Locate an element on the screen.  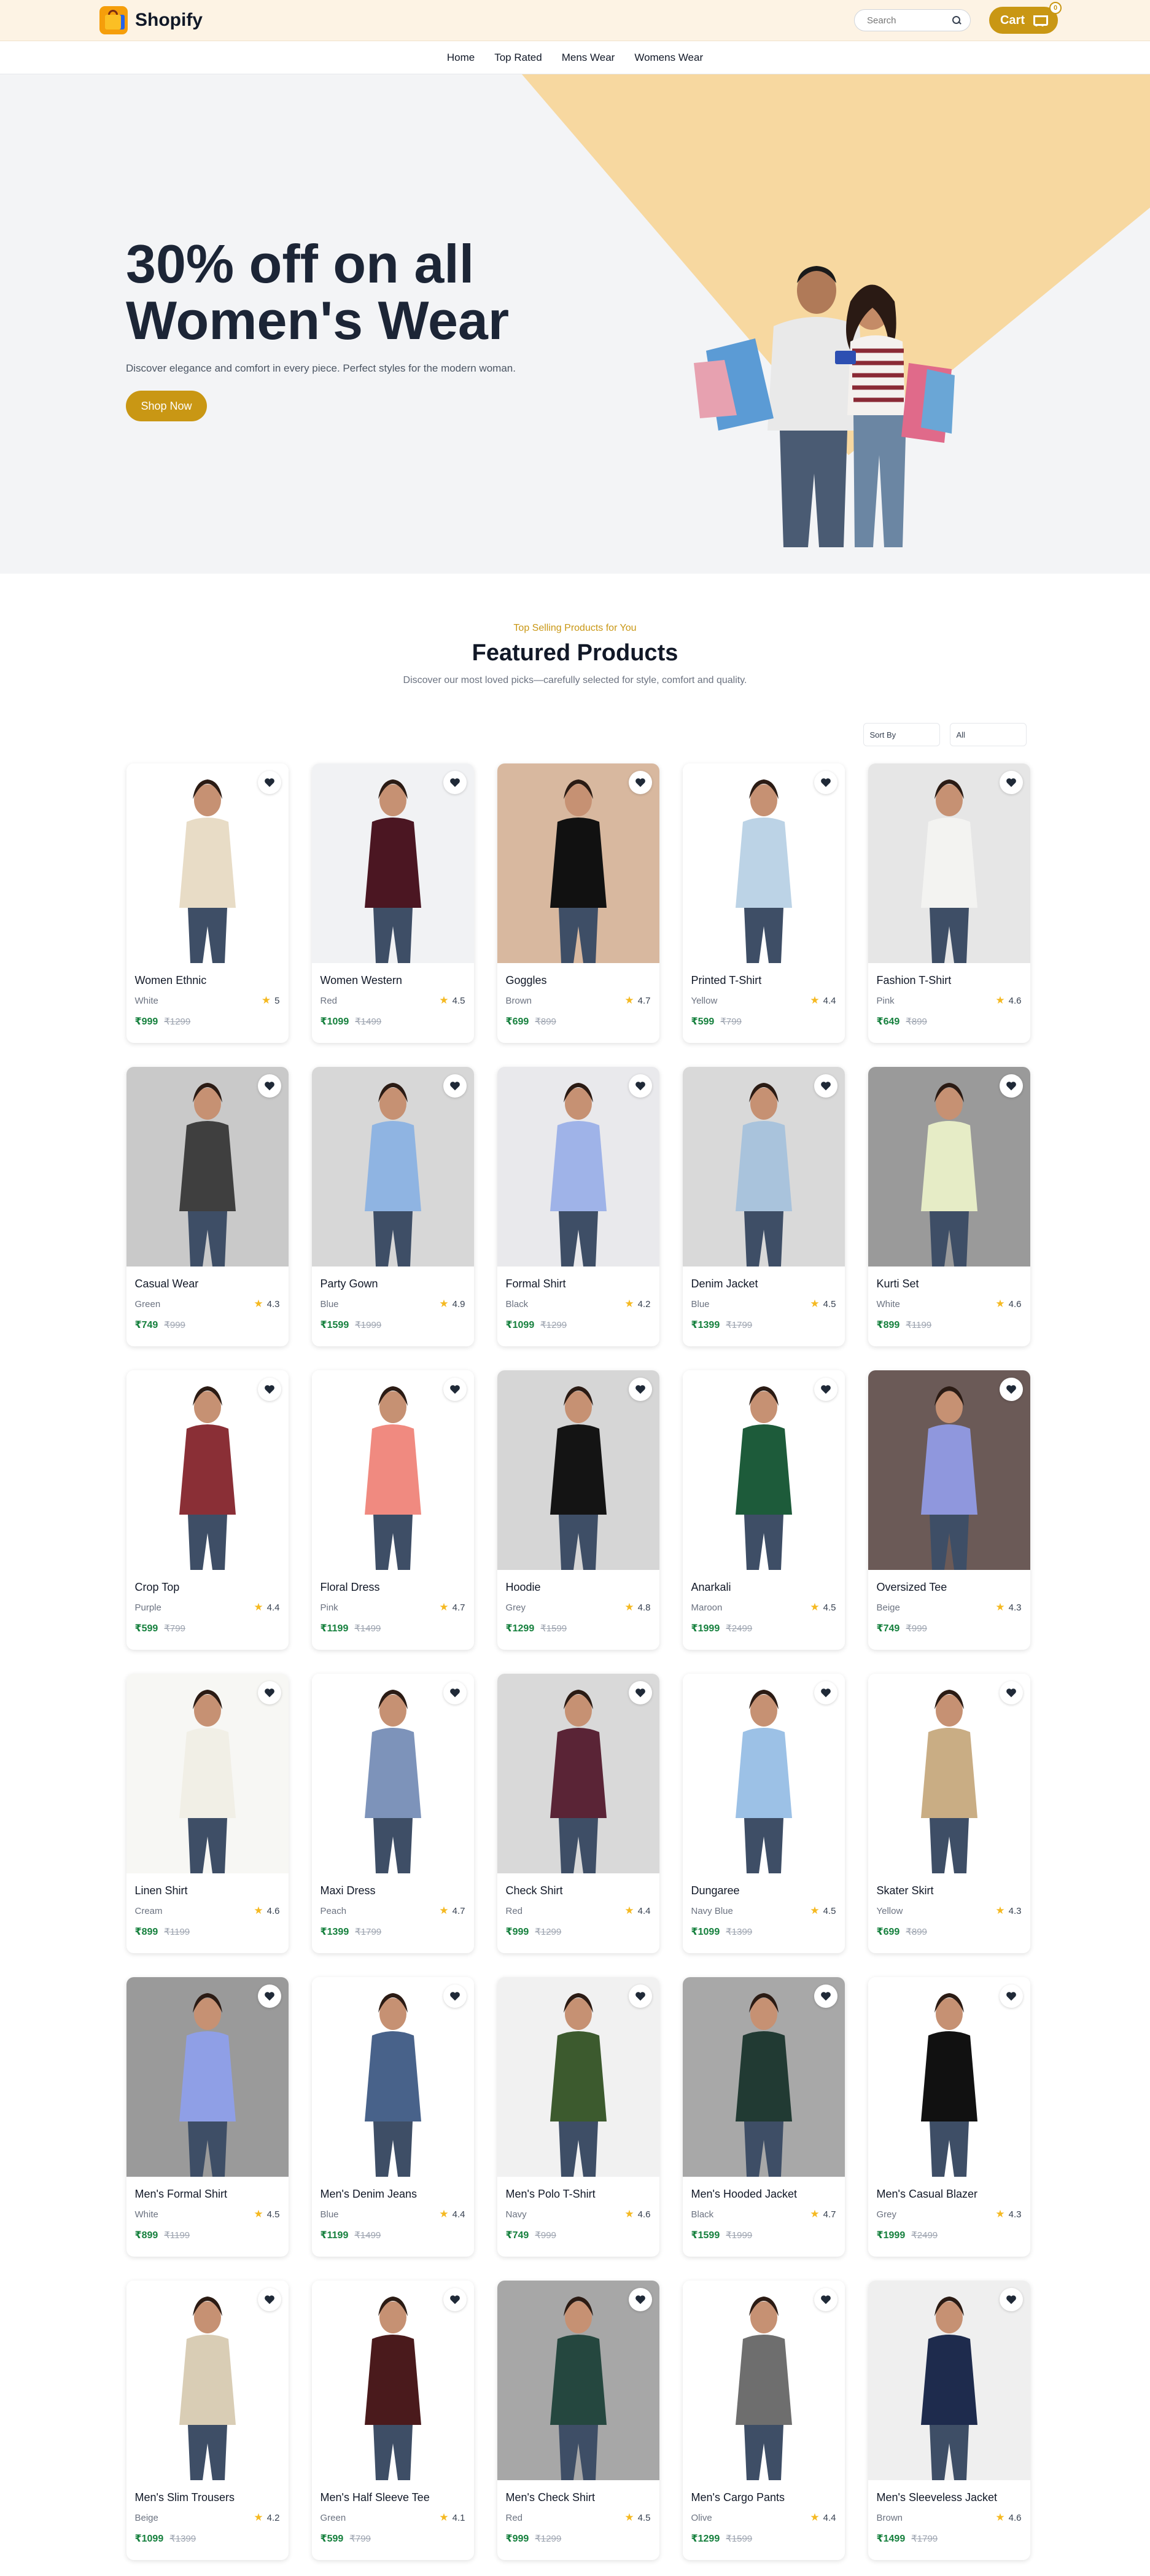
product-card: Formal Shirt Black ★ 4.2 ₹1099 ₹1299 is located at coordinates (578, 1206).